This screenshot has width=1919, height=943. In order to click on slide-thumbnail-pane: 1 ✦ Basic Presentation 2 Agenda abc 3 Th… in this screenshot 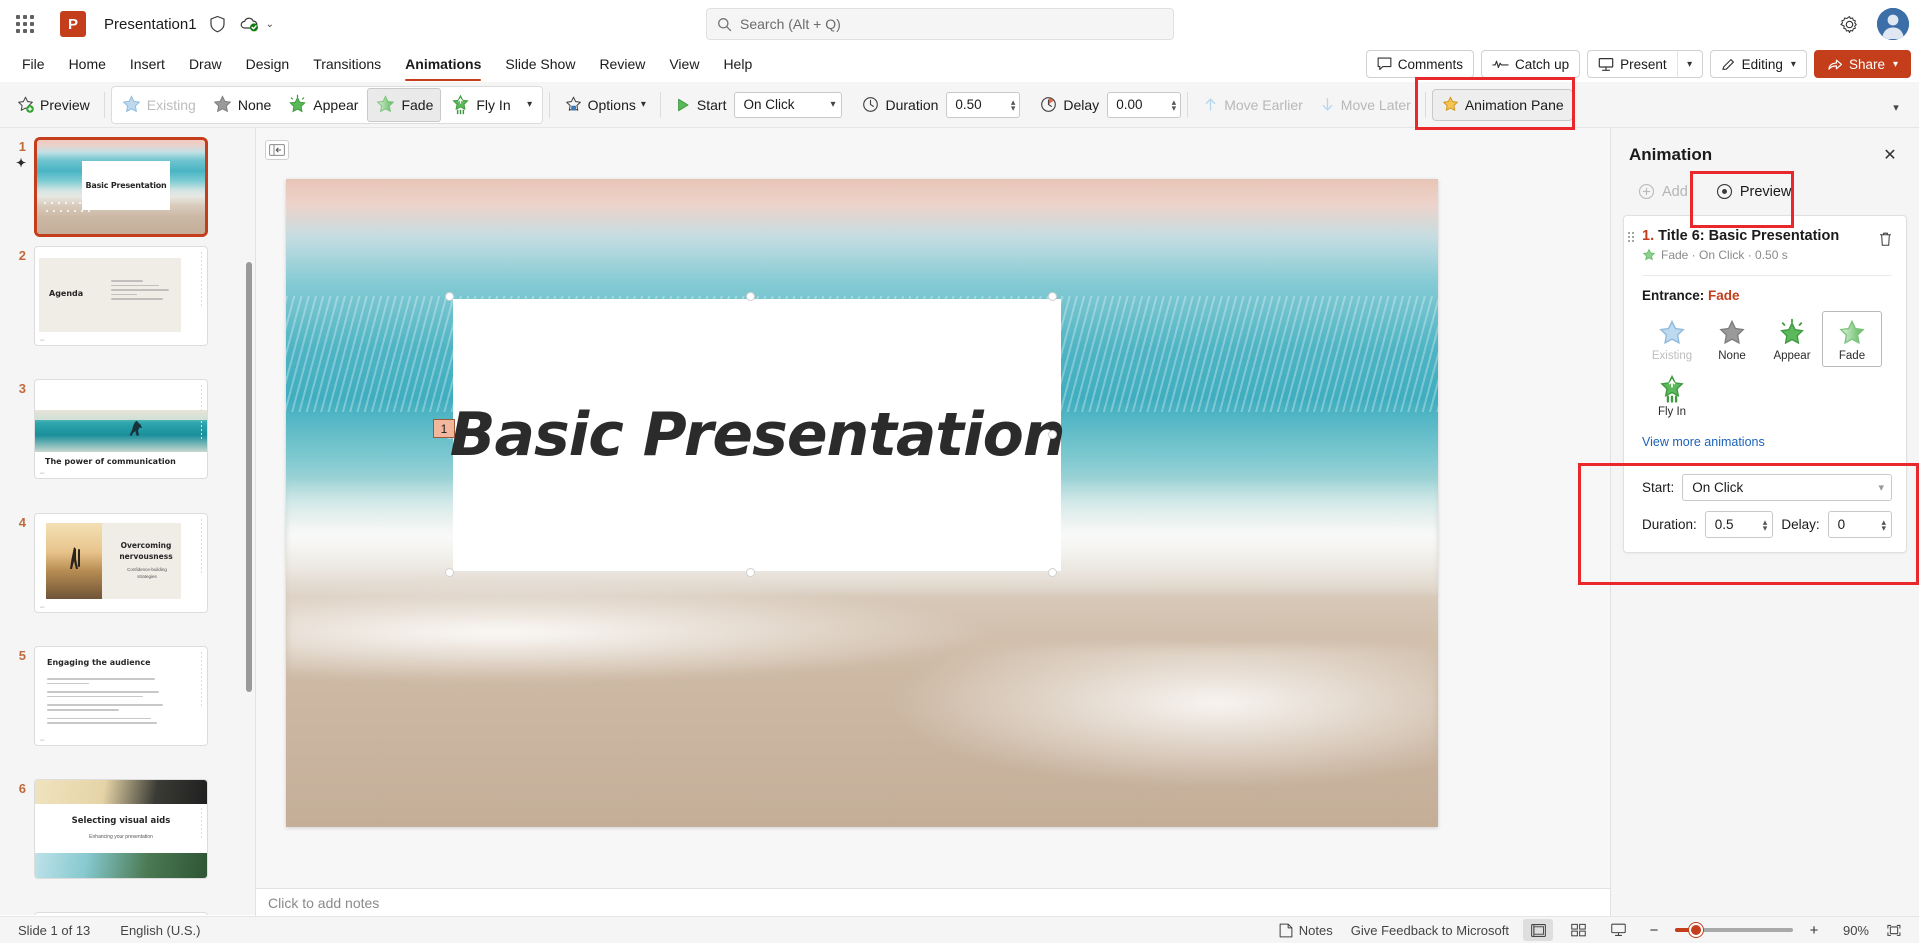, I will do `click(127, 521)`.